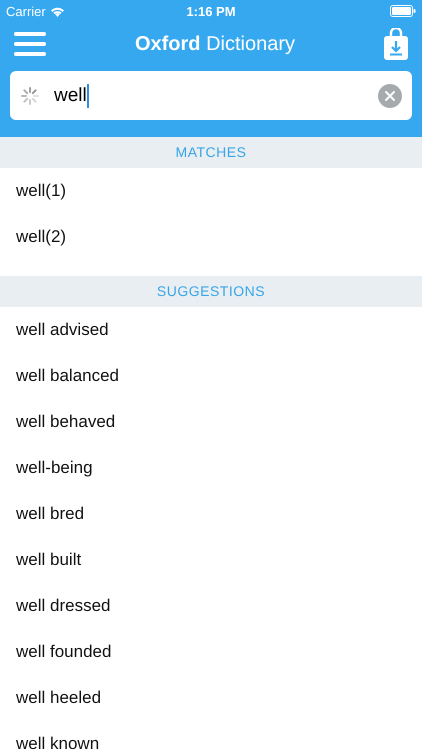 The height and width of the screenshot is (750, 422). What do you see at coordinates (41, 237) in the screenshot?
I see `list-item: well(2)` at bounding box center [41, 237].